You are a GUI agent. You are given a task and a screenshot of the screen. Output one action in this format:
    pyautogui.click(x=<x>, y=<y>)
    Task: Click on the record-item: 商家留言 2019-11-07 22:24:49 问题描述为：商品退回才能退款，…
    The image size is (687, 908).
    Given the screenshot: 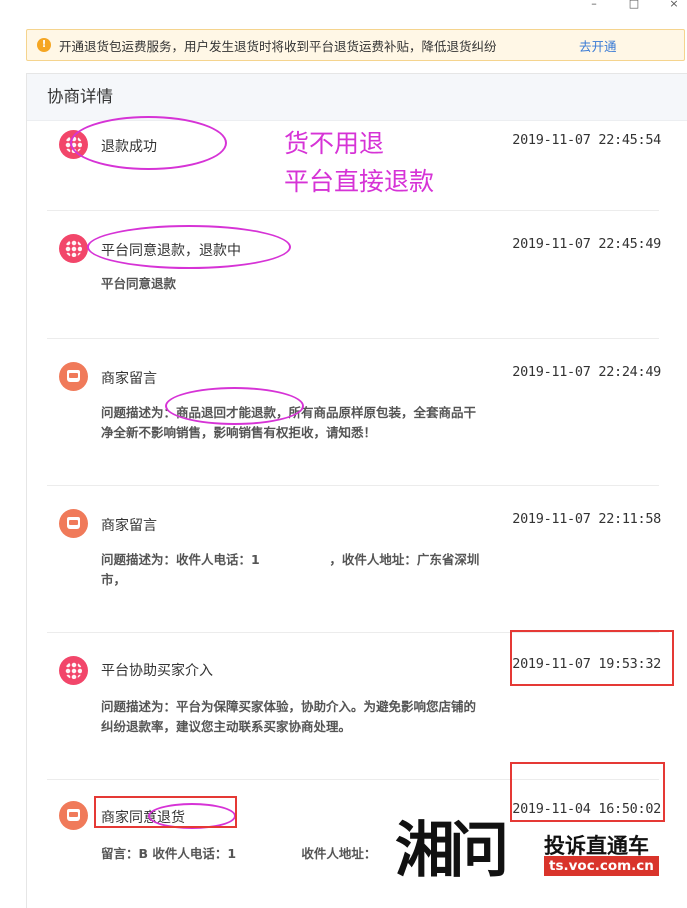 What is the action you would take?
    pyautogui.click(x=354, y=412)
    